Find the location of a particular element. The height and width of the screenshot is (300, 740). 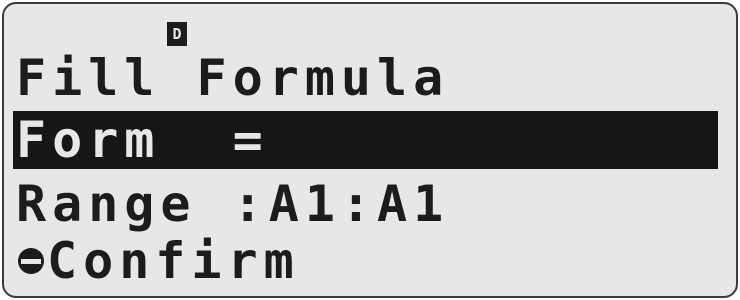

status-indicator-letter: D is located at coordinates (177, 33).